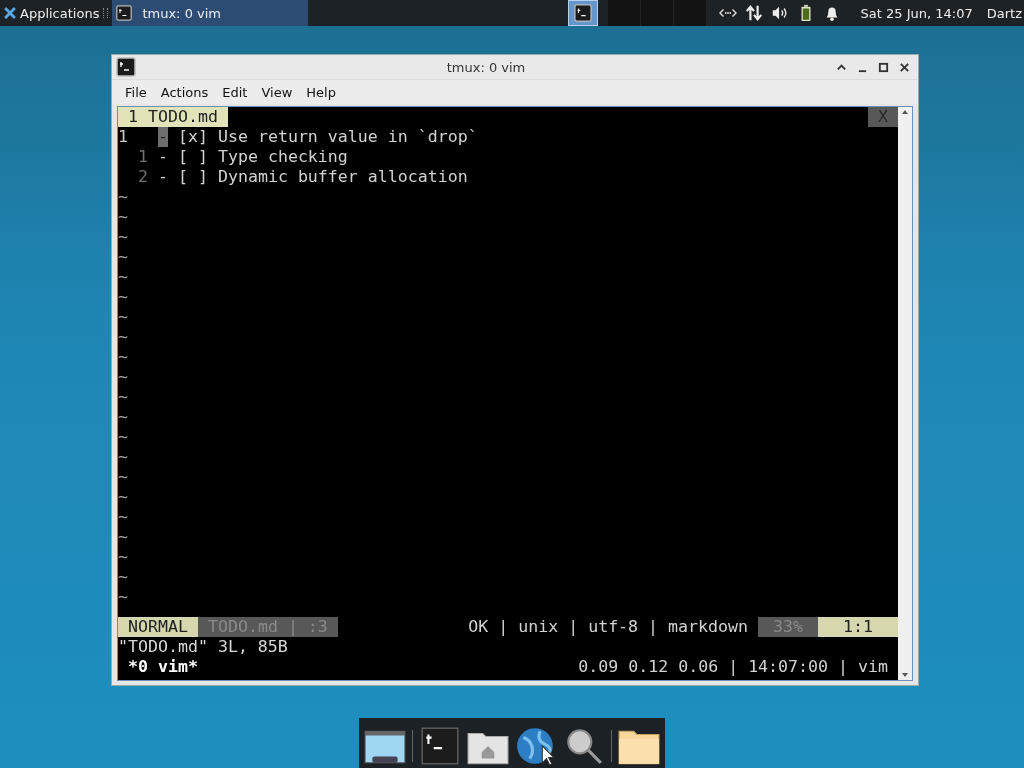 The width and height of the screenshot is (1024, 768). Describe the element at coordinates (536, 746) in the screenshot. I see `globe-icon` at that location.